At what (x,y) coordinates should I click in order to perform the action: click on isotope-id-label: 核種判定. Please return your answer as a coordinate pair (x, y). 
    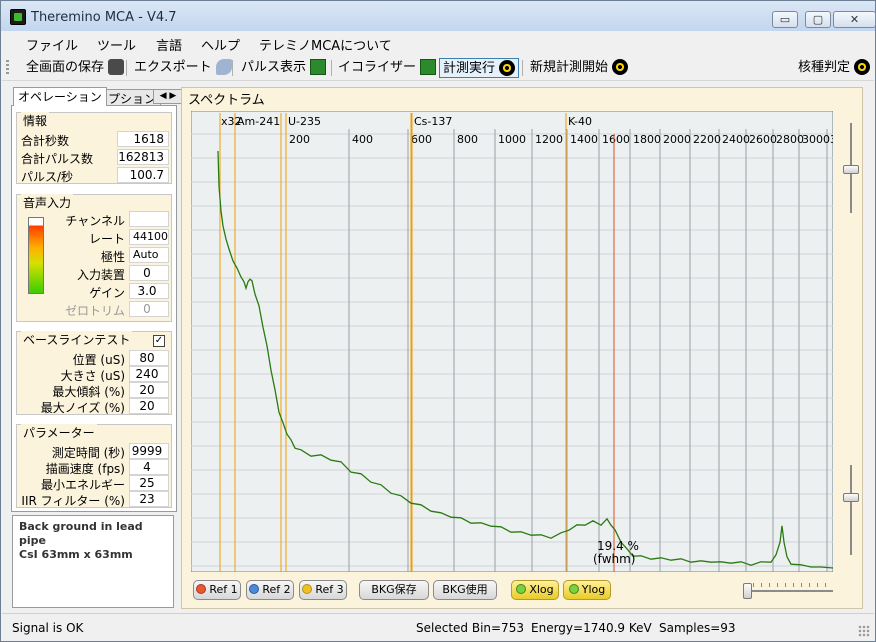
    Looking at the image, I should click on (824, 67).